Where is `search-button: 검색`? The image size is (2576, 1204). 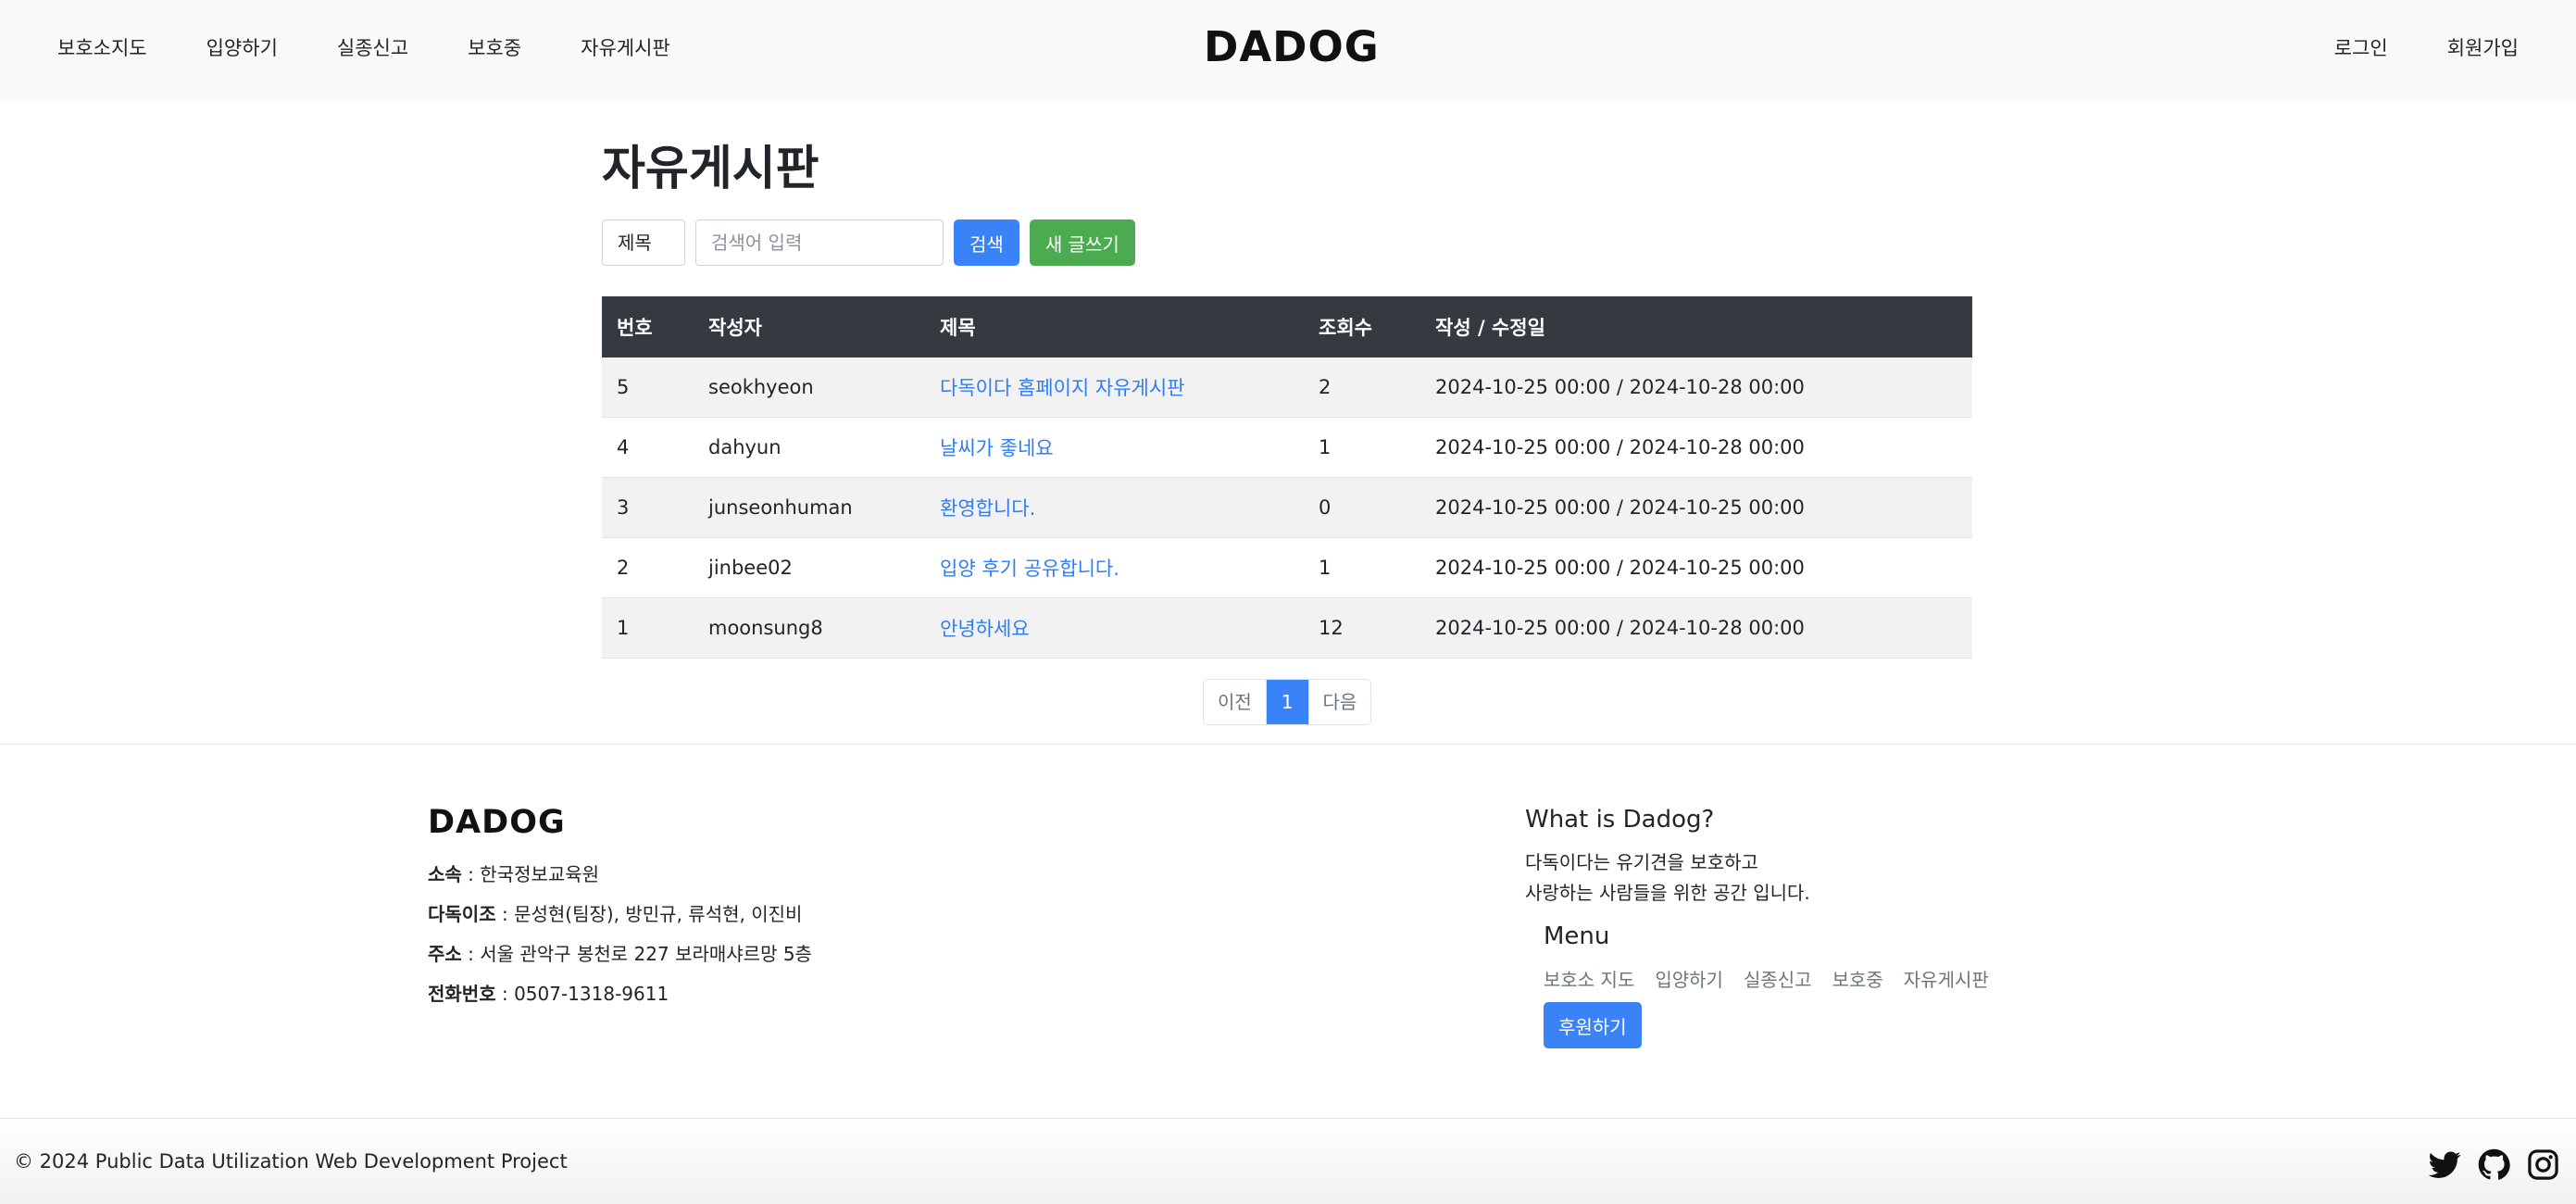
search-button: 검색 is located at coordinates (987, 243).